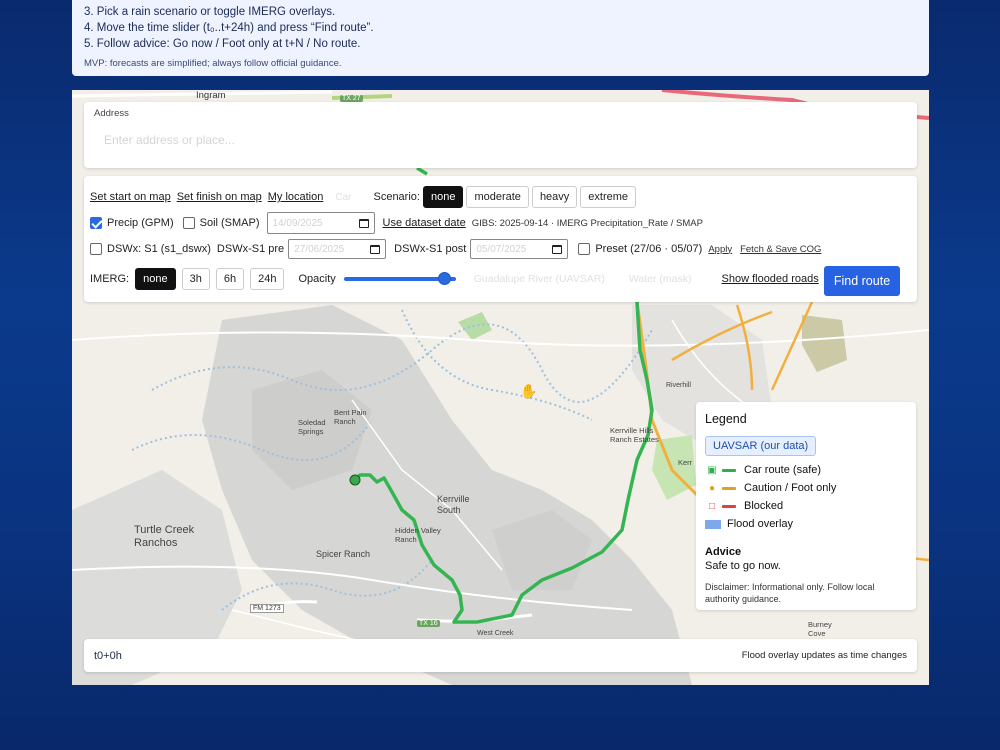 The image size is (1000, 750). What do you see at coordinates (399, 279) in the screenshot?
I see `opacity-slider` at bounding box center [399, 279].